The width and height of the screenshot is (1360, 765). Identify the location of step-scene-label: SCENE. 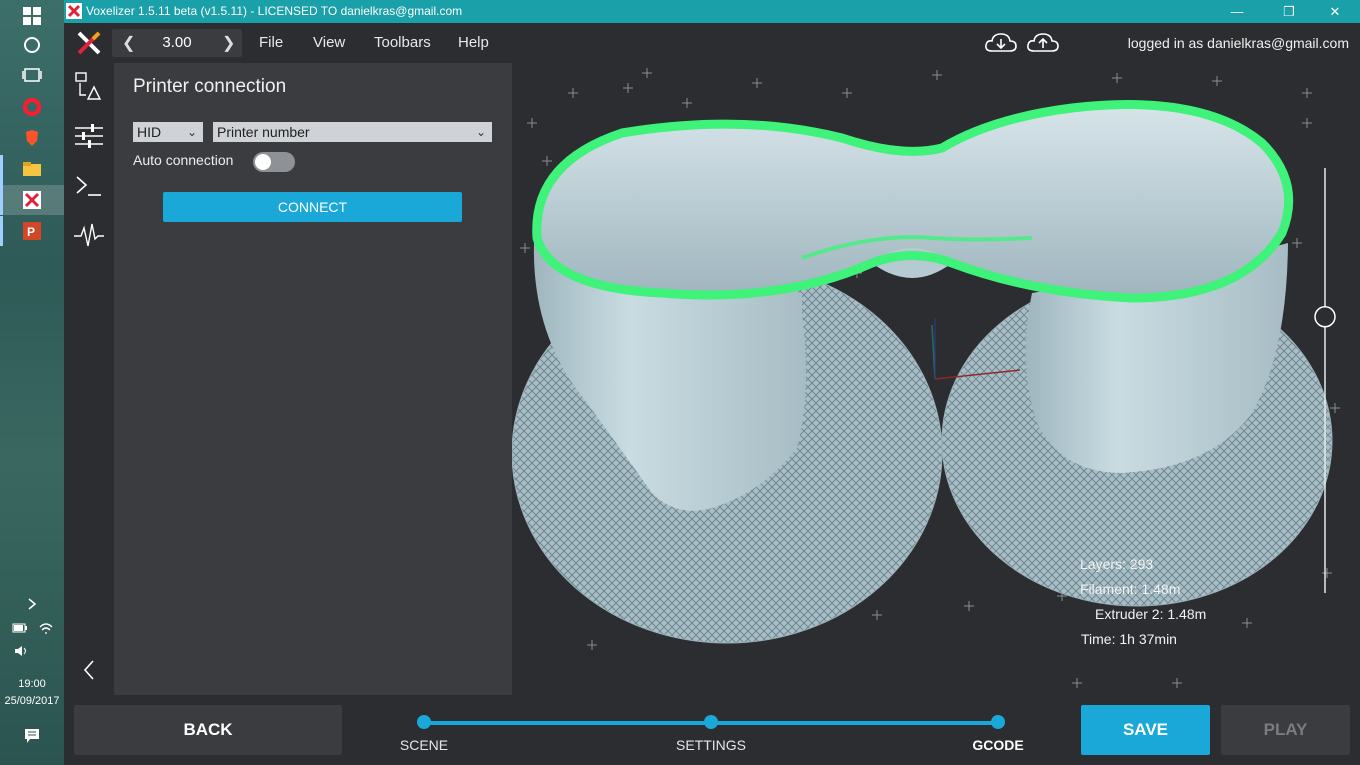
(424, 745).